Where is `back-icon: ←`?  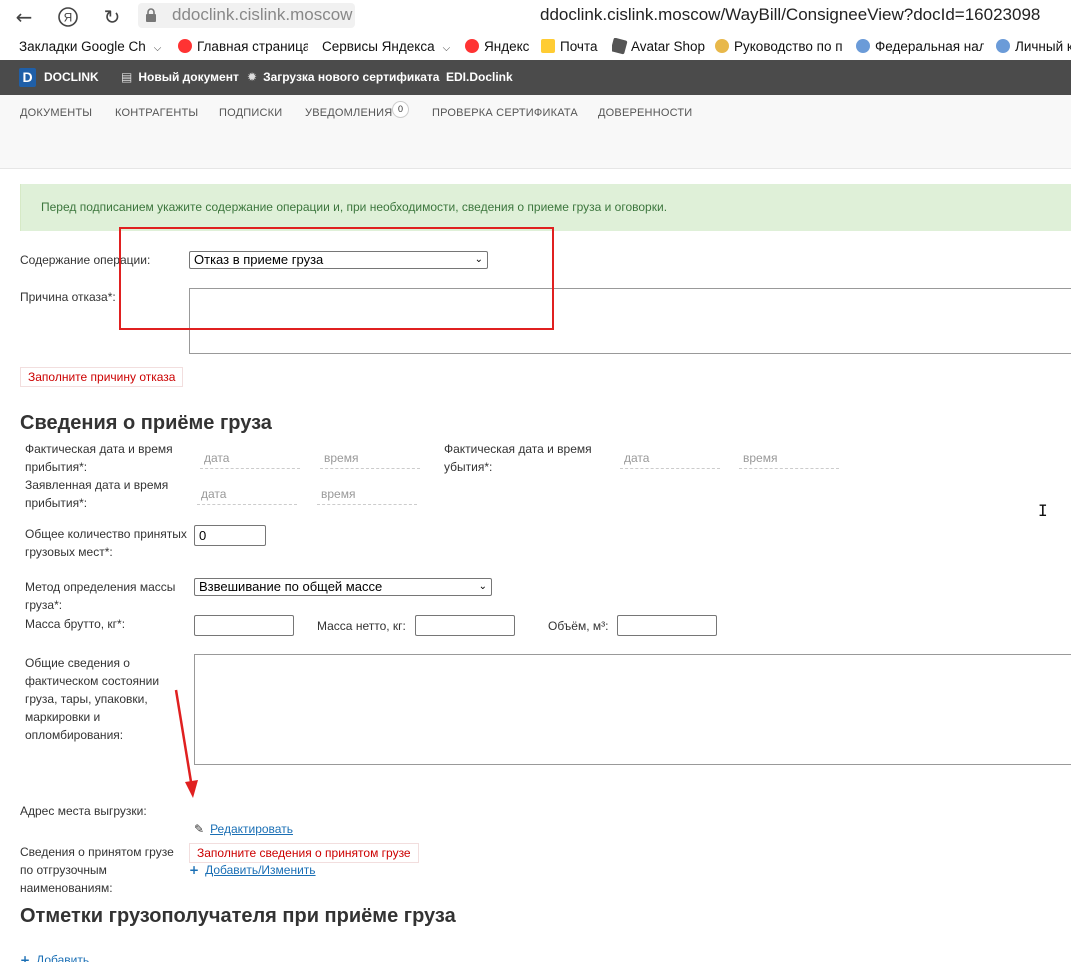
back-icon: ← is located at coordinates (24, 17).